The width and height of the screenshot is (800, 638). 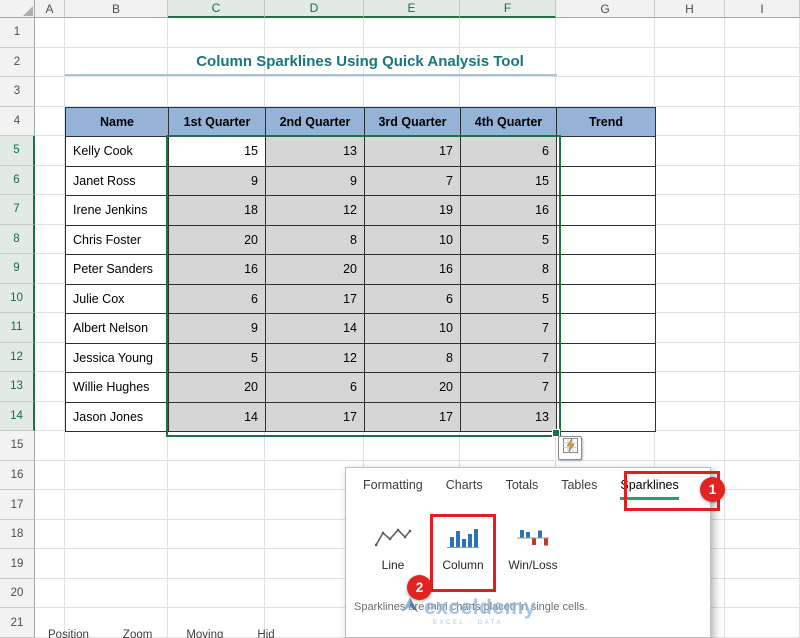 What do you see at coordinates (315, 151) in the screenshot?
I see `value-cell: 13` at bounding box center [315, 151].